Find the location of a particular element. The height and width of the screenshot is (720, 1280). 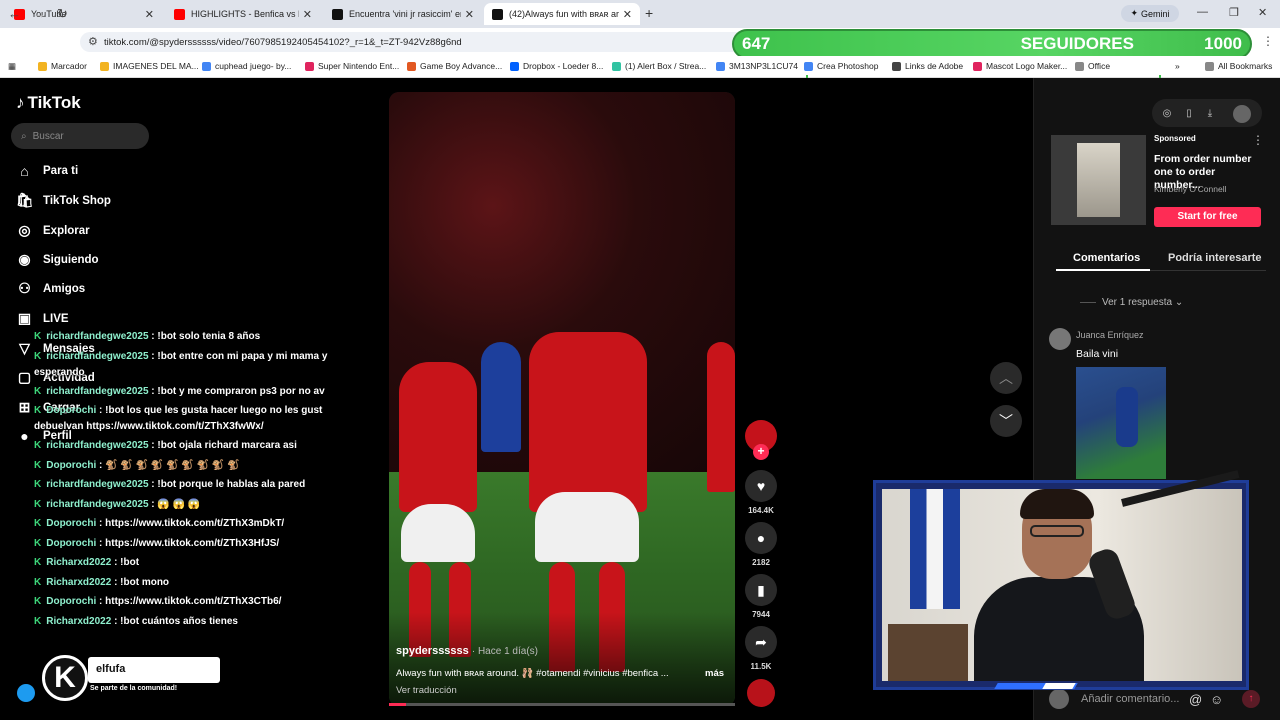

reload-icon: ↻ is located at coordinates (62, 14).